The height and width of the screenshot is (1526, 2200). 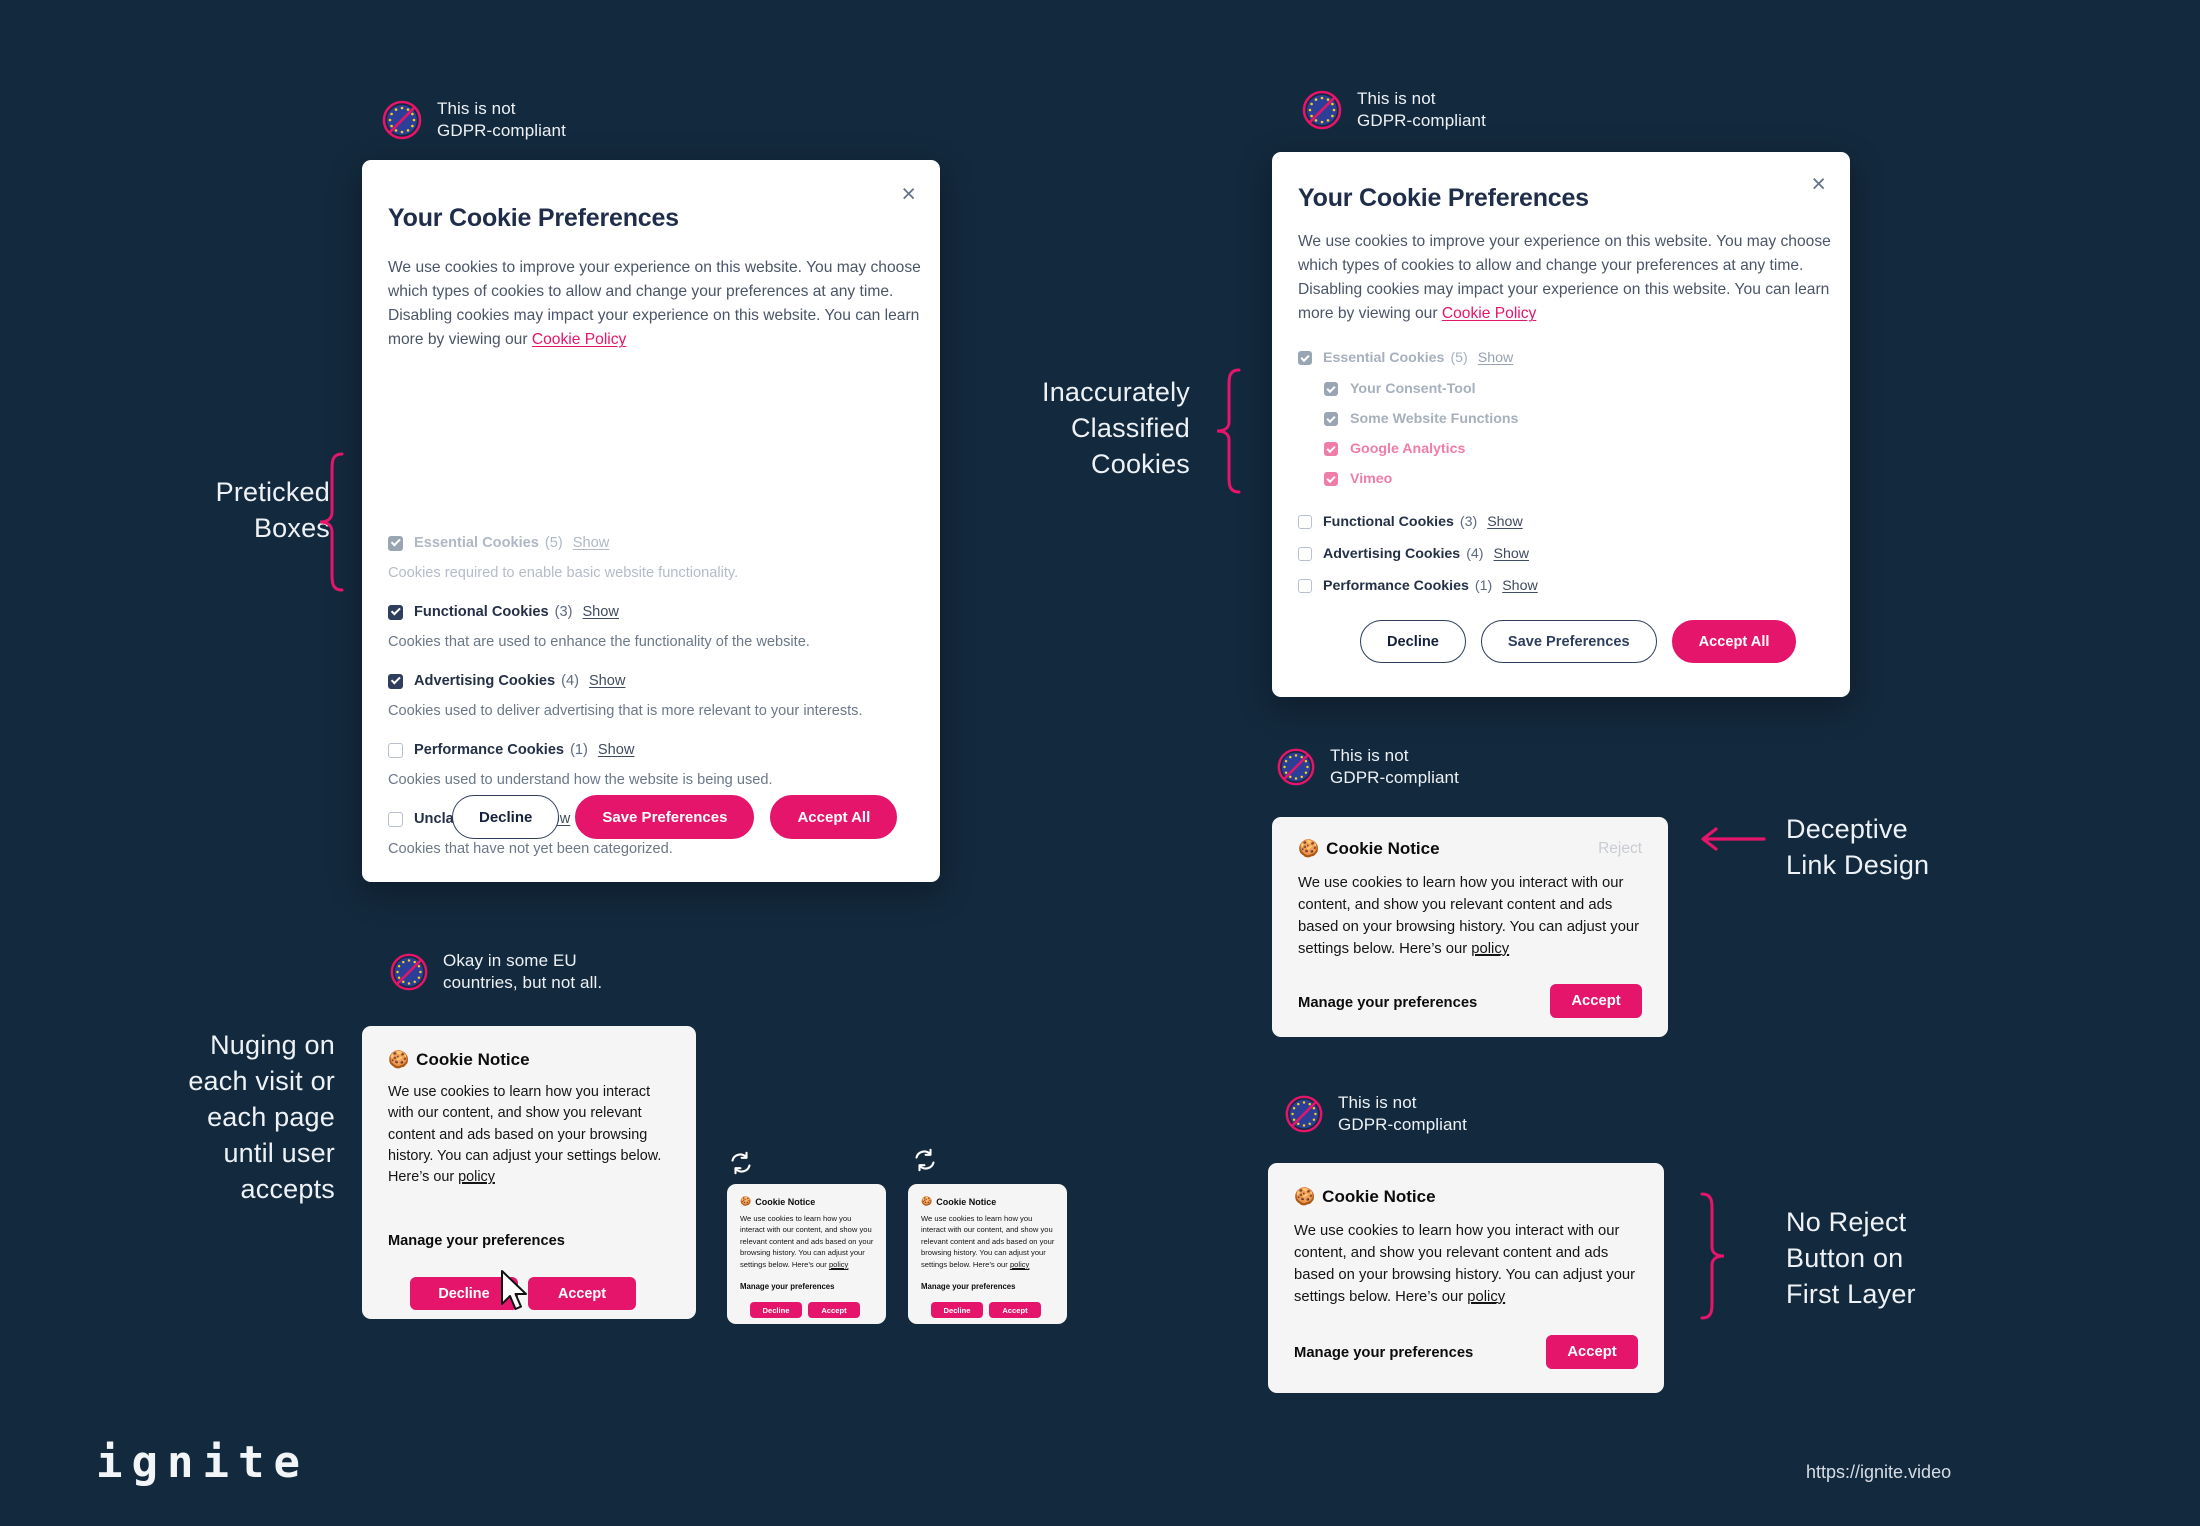 What do you see at coordinates (1393, 110) in the screenshot?
I see `gdpr-badge-right-dialog: This is not GDPR-compliant` at bounding box center [1393, 110].